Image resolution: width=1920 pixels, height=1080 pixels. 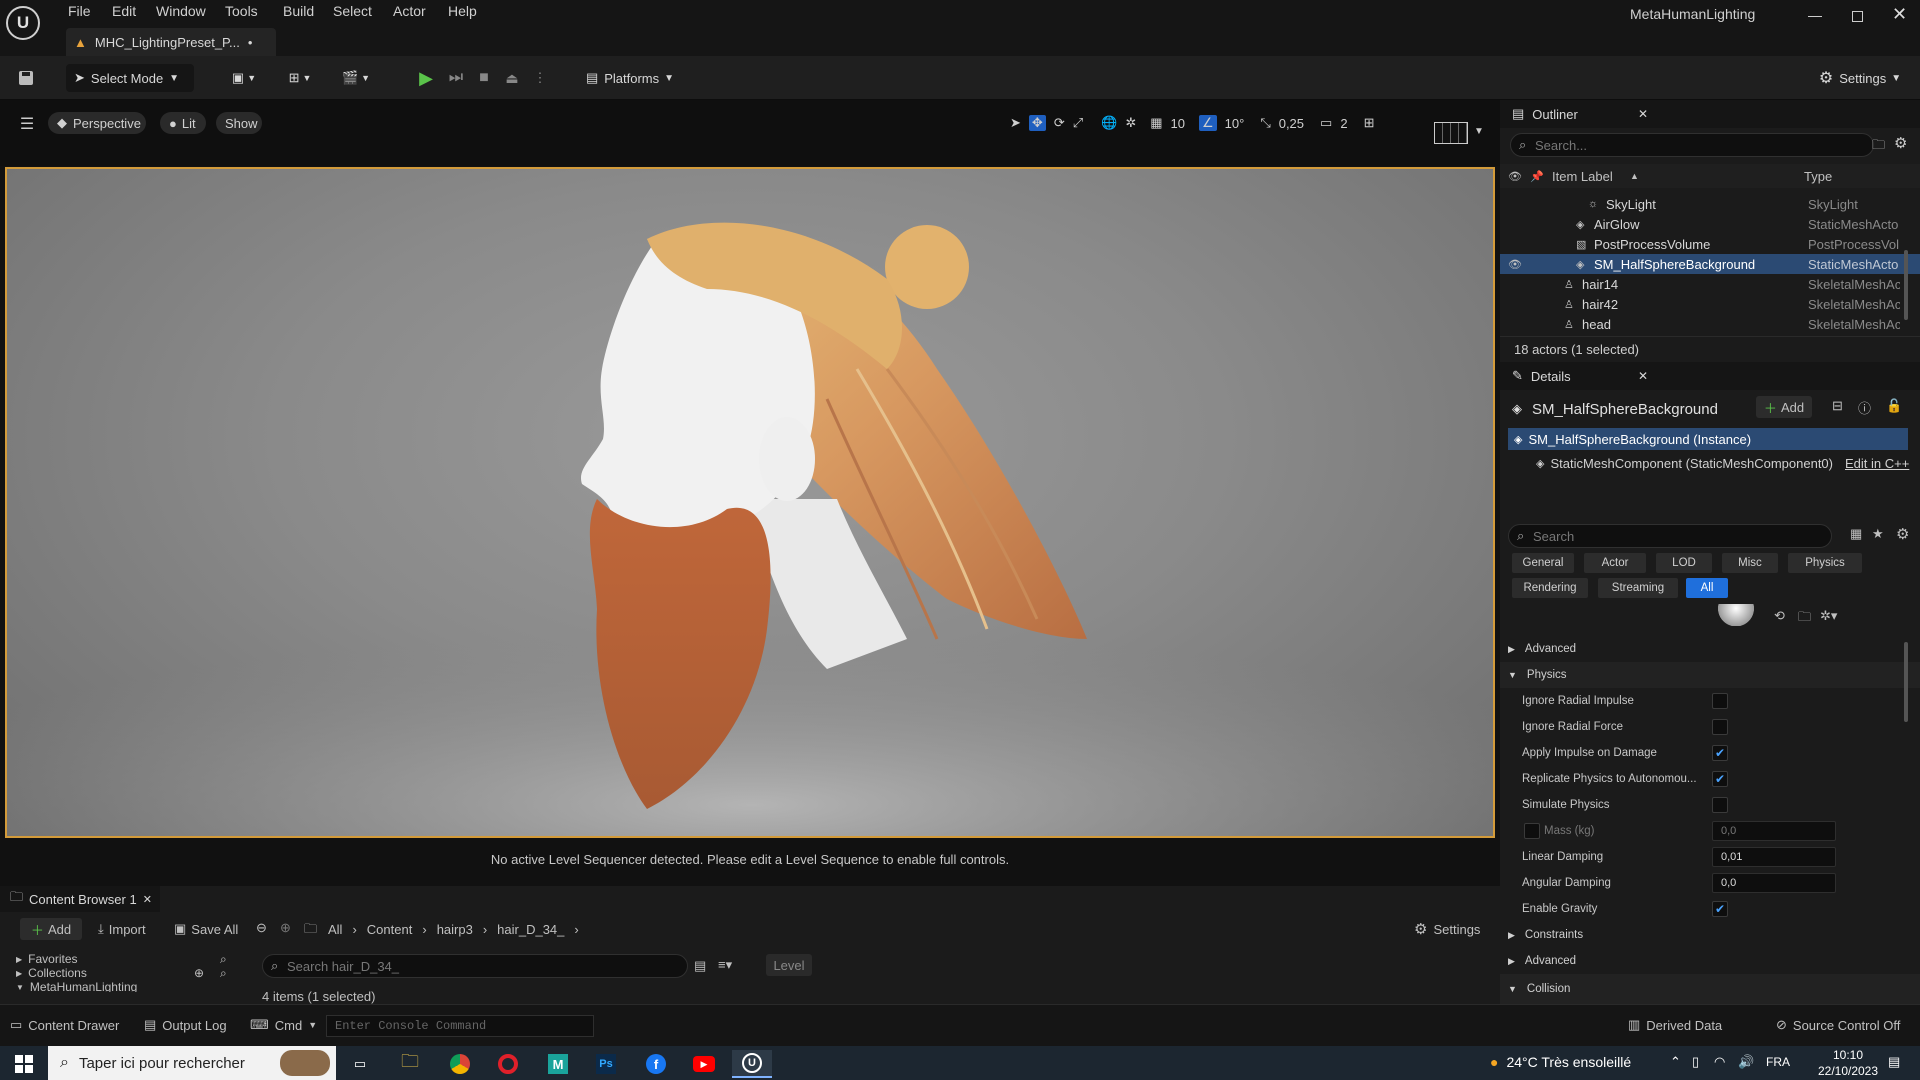 What do you see at coordinates (335, 929) in the screenshot?
I see `breadcrumb-all: All` at bounding box center [335, 929].